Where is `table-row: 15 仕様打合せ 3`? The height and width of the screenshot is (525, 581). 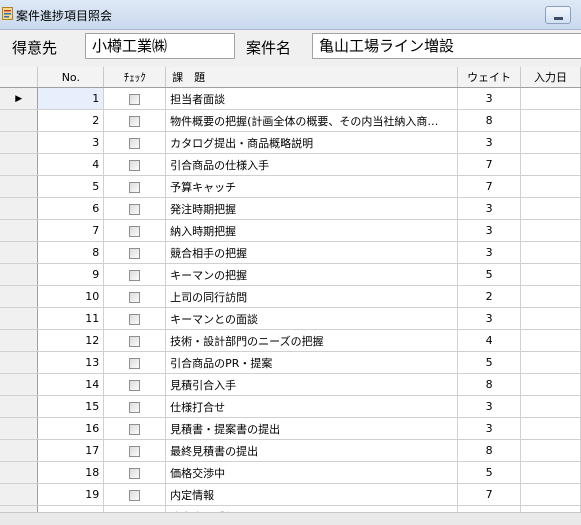
table-row: 15 仕様打合せ 3 is located at coordinates (290, 406).